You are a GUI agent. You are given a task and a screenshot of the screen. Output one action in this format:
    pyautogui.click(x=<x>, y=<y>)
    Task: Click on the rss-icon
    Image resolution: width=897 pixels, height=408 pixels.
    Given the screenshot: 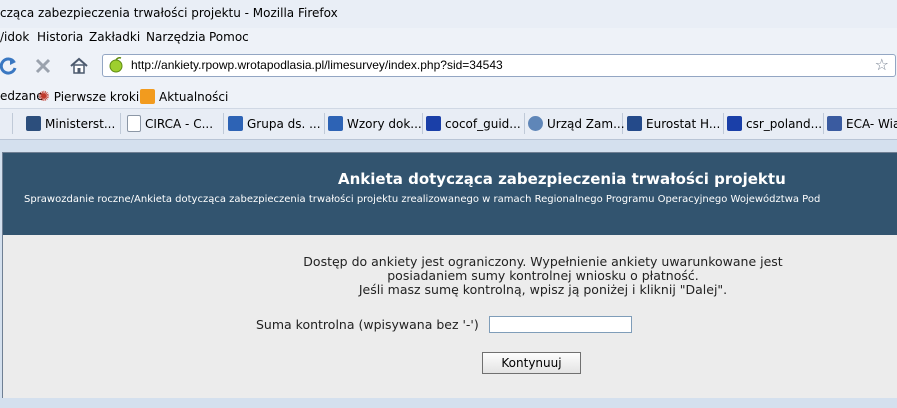 What is the action you would take?
    pyautogui.click(x=147, y=96)
    